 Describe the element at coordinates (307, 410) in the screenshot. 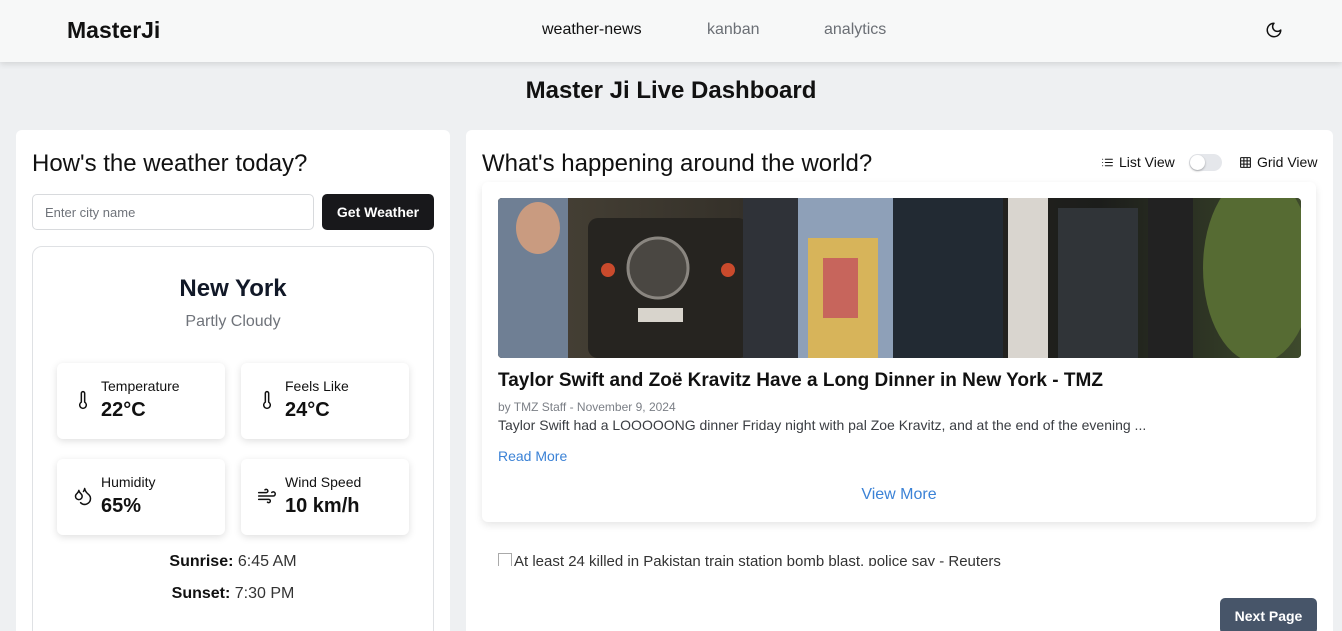

I see `stat-value: 24°C` at that location.